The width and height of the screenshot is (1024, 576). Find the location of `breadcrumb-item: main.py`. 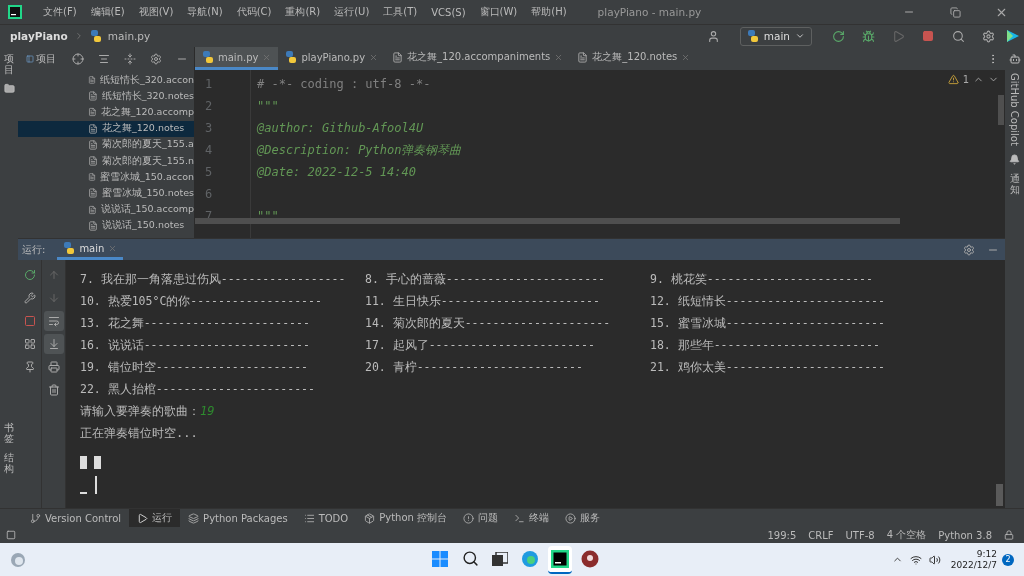

breadcrumb-item: main.py is located at coordinates (129, 36).